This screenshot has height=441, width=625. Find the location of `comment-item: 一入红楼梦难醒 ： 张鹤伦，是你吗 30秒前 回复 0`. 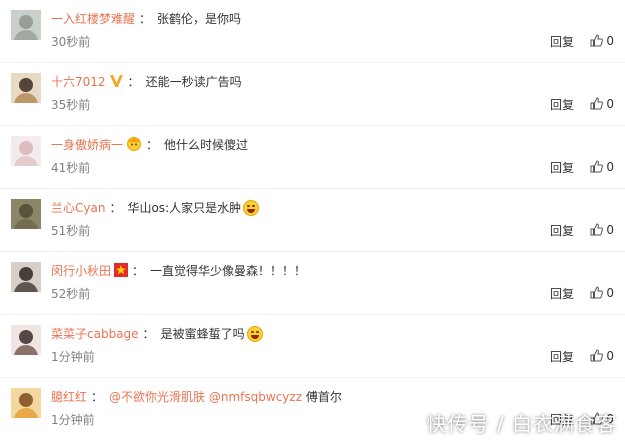

comment-item: 一入红楼梦难醒 ： 张鹤伦，是你吗 30秒前 回复 0 is located at coordinates (312, 31).